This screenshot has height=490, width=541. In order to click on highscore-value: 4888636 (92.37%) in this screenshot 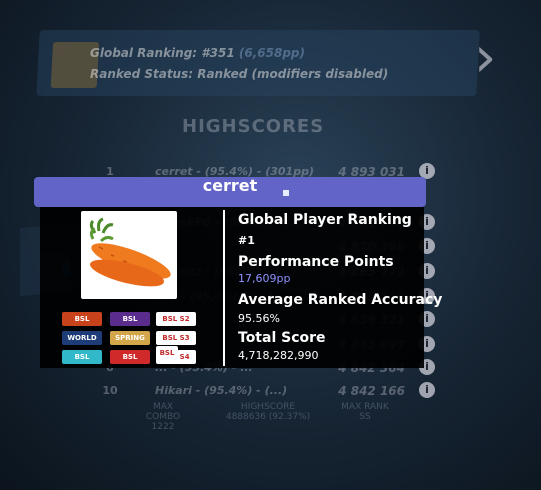, I will do `click(268, 417)`.